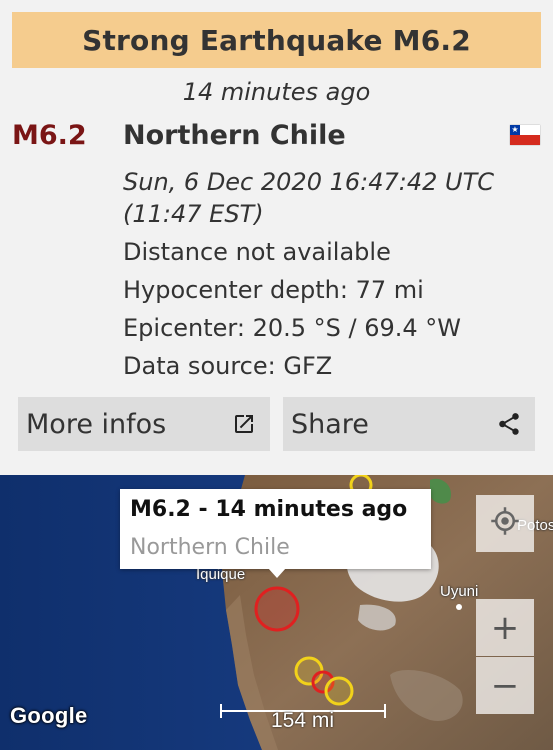 This screenshot has height=750, width=553. I want to click on distance-text: Distance not available, so click(257, 252).